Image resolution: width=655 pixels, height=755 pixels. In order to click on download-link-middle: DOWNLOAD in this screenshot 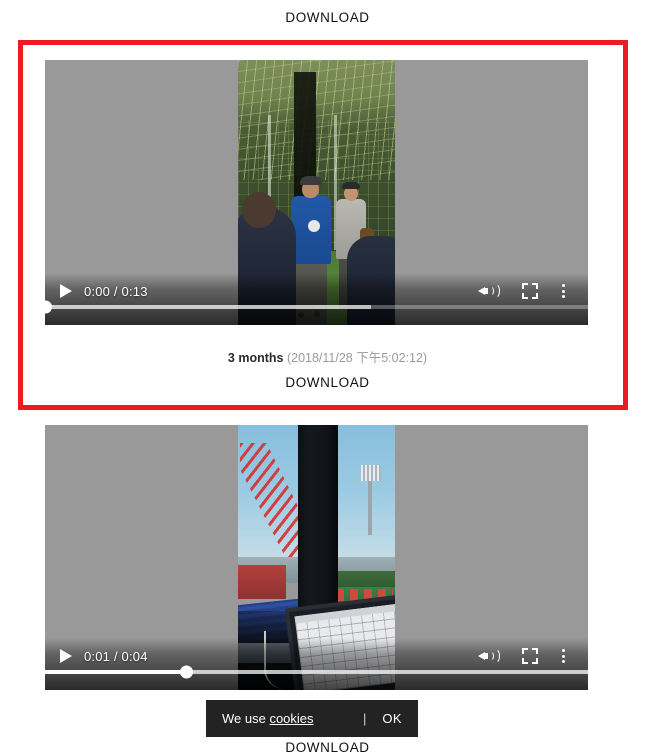, I will do `click(327, 382)`.